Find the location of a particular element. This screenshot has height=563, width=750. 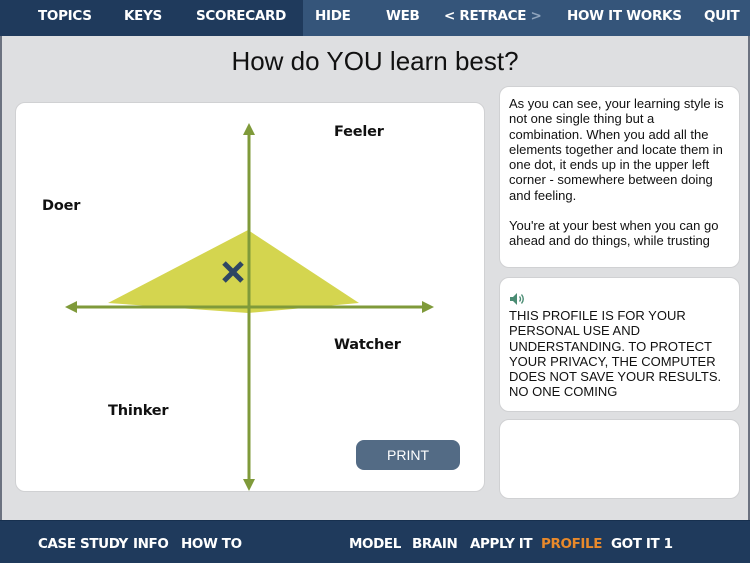

quadrant-label-watcher: Watcher is located at coordinates (367, 345).